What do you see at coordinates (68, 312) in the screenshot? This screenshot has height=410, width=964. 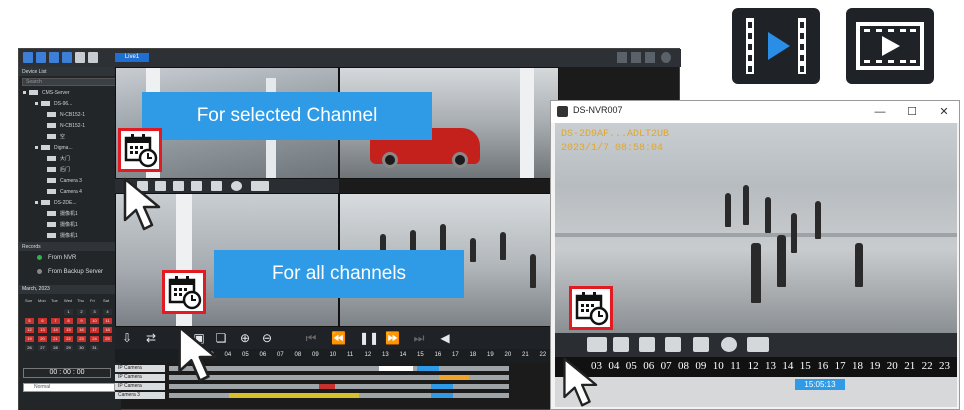 I see `calendar-day: 1` at bounding box center [68, 312].